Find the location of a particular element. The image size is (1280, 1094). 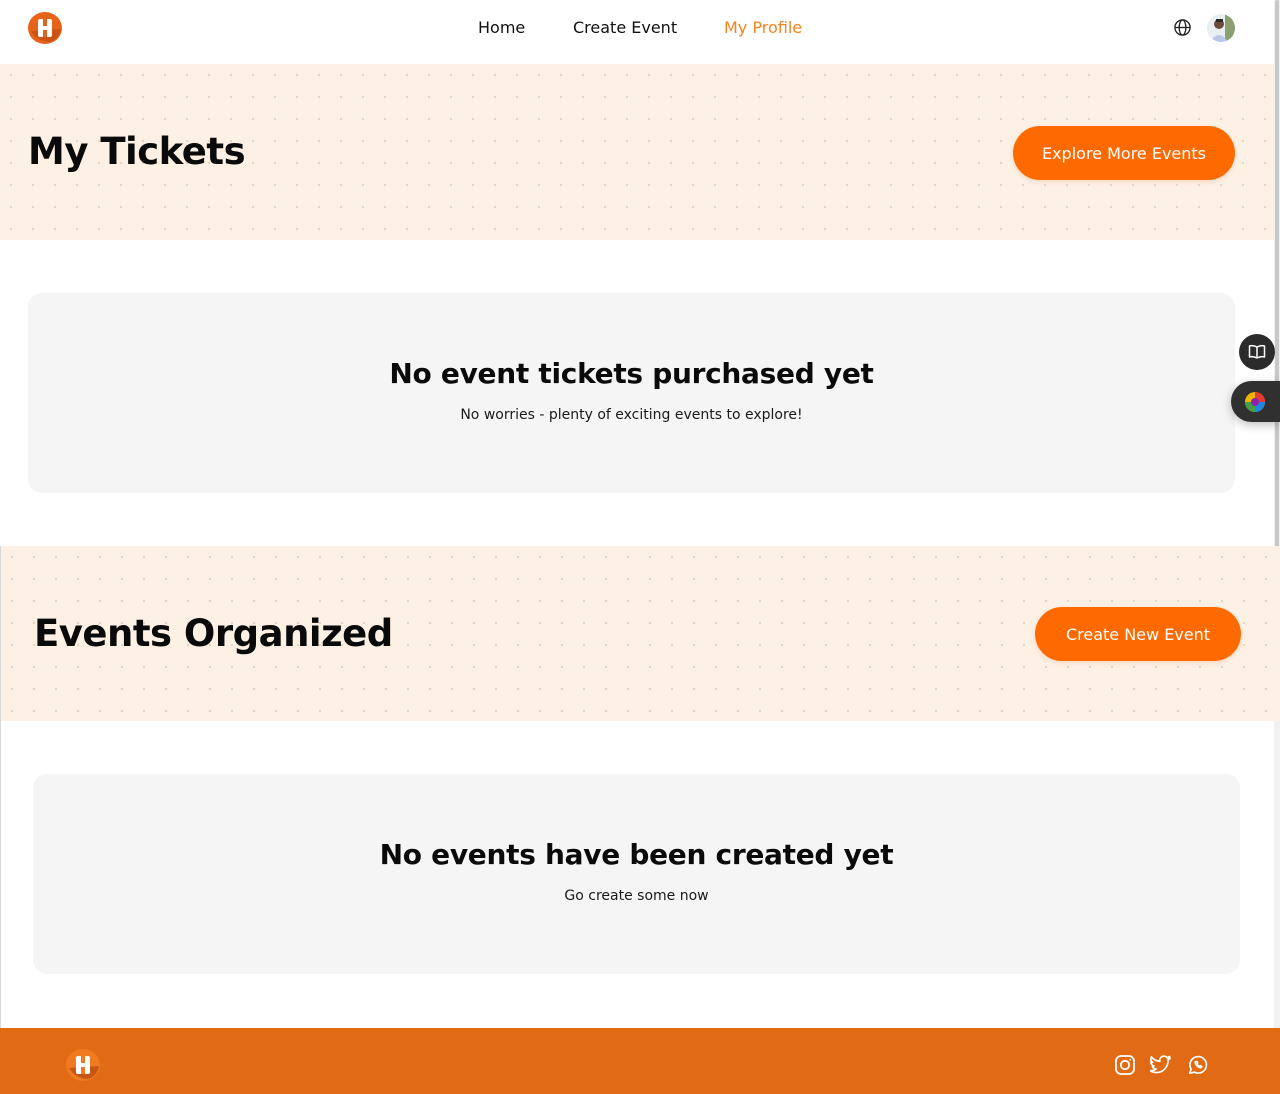

footer-logo is located at coordinates (83, 1065).